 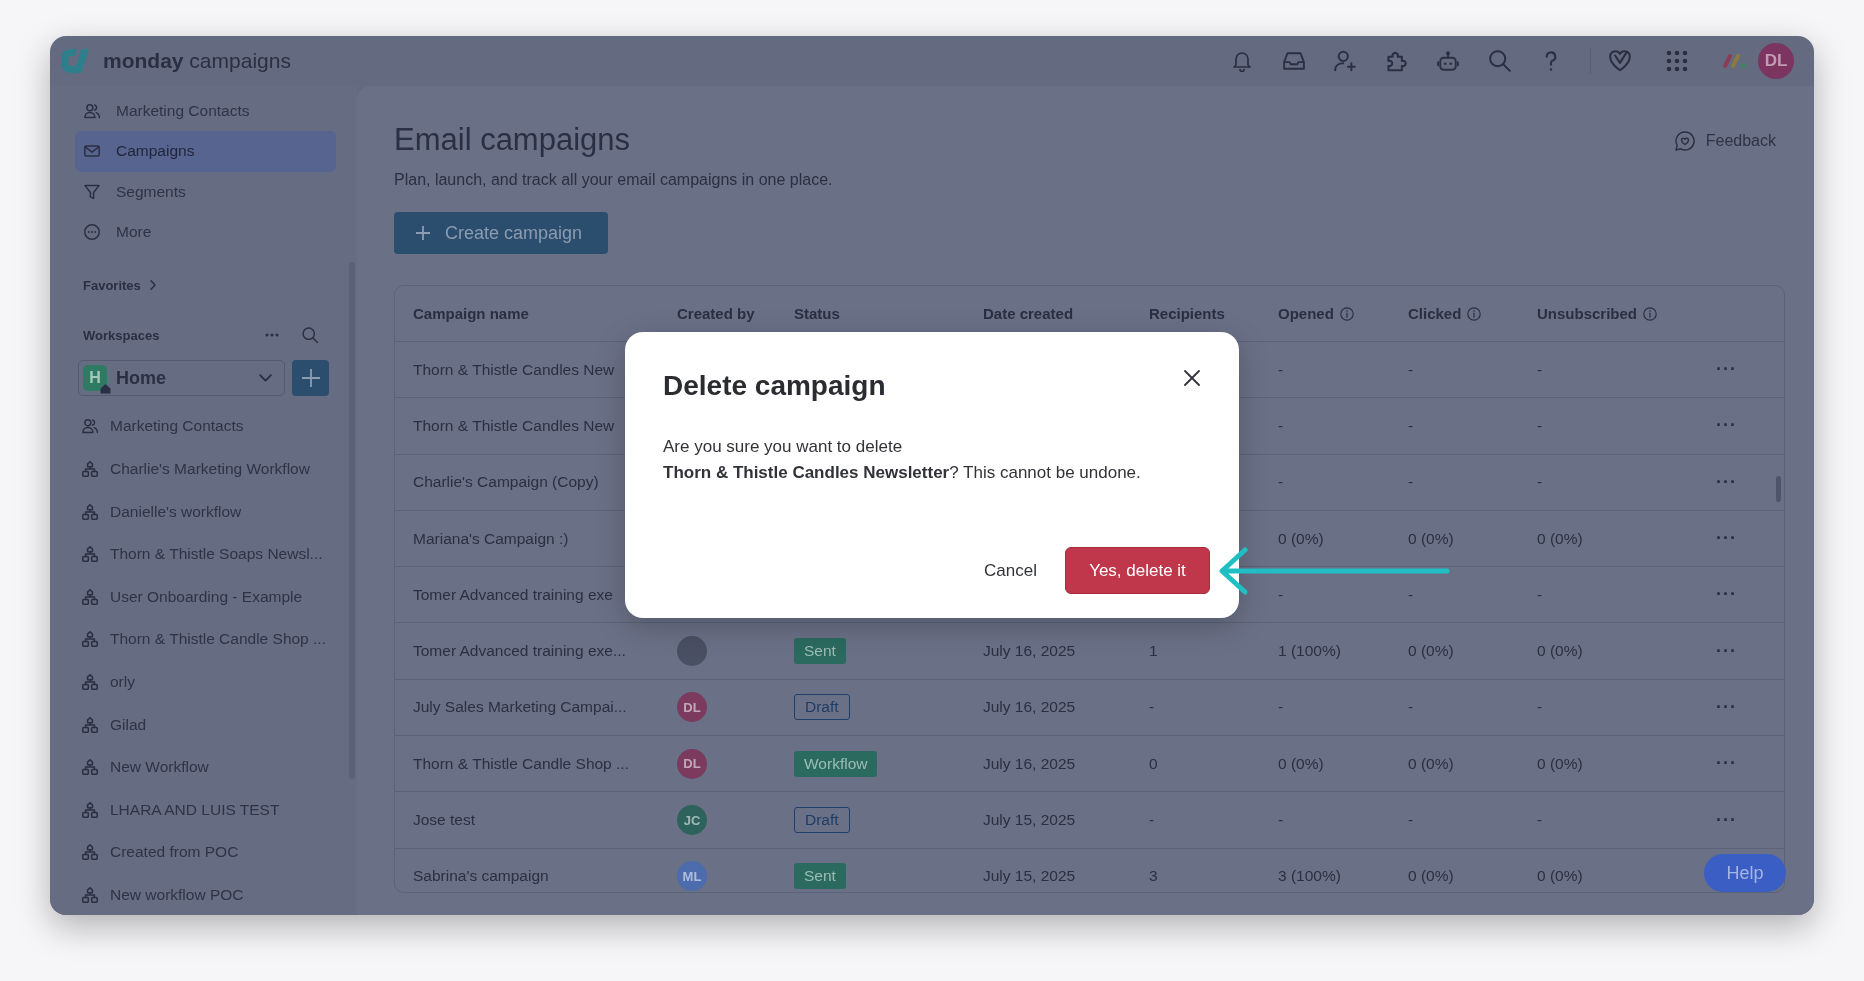 What do you see at coordinates (1620, 61) in the screenshot?
I see `heart-icon` at bounding box center [1620, 61].